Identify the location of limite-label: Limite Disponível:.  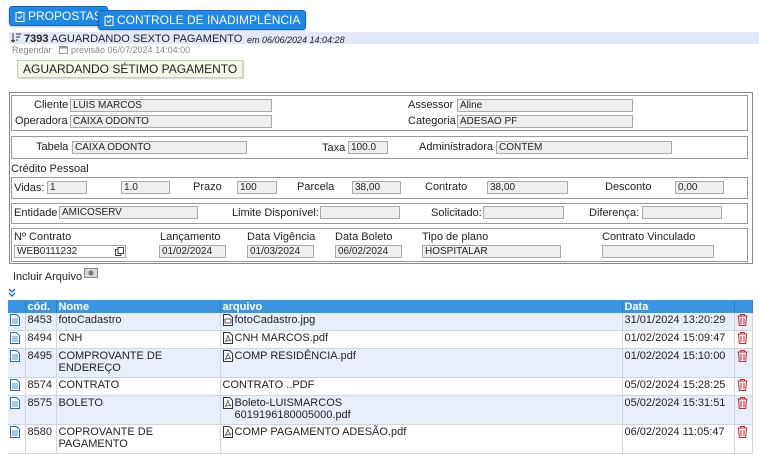
(275, 213).